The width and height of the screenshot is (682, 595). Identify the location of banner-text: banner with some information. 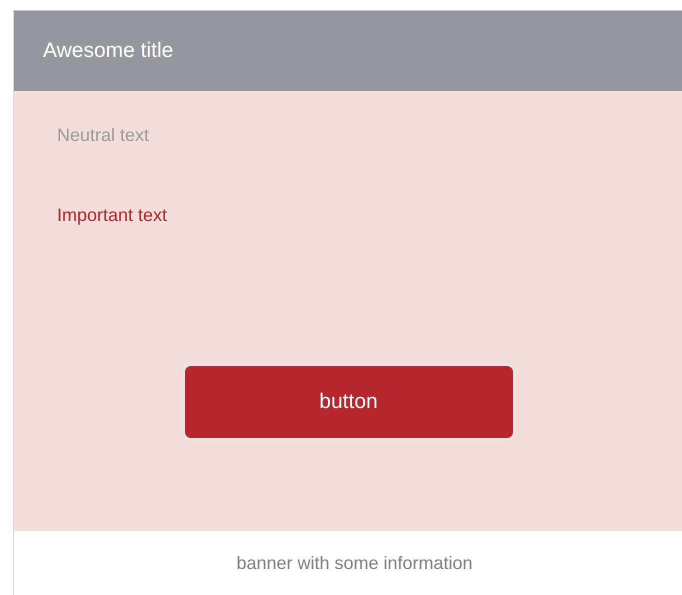
(354, 563).